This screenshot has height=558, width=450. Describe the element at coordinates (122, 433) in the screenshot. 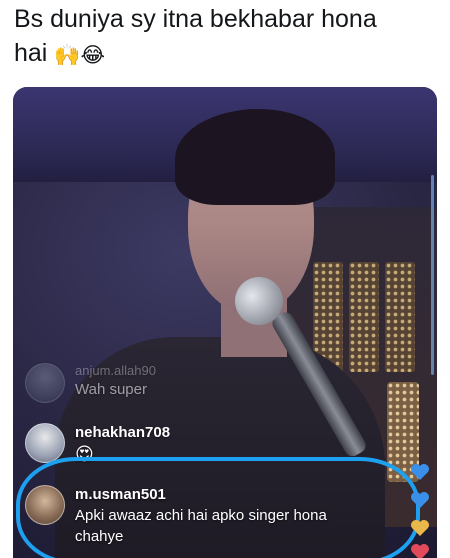

I see `comment-username: nehakhan708` at that location.